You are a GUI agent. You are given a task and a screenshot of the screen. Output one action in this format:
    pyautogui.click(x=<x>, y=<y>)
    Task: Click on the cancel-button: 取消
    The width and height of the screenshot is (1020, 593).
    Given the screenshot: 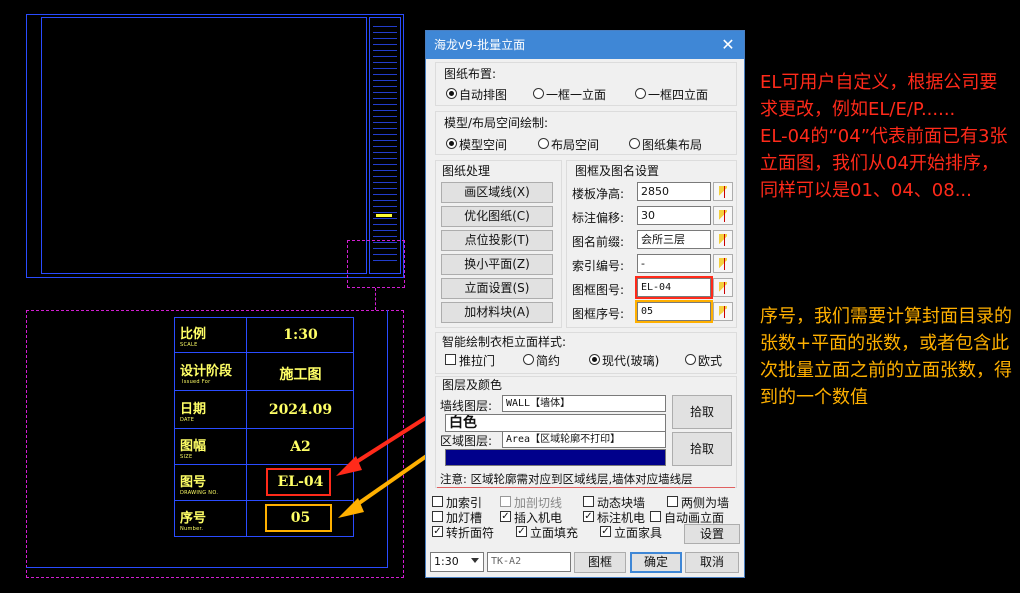 What is the action you would take?
    pyautogui.click(x=712, y=562)
    